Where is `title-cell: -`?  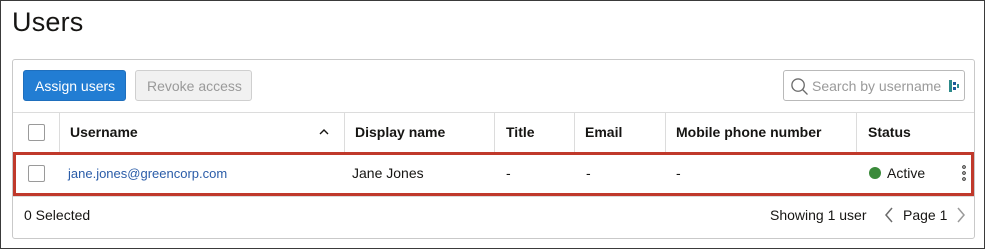
title-cell: - is located at coordinates (508, 173).